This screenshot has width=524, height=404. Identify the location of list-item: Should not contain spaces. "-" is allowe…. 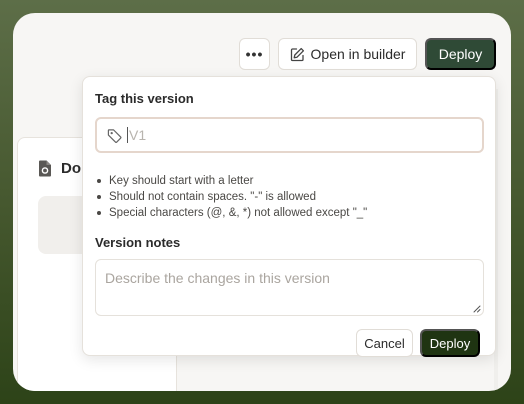
(232, 197).